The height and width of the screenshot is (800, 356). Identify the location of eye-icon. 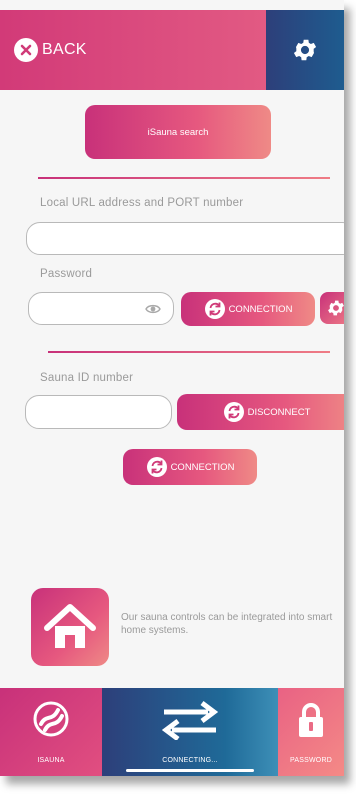
(153, 309).